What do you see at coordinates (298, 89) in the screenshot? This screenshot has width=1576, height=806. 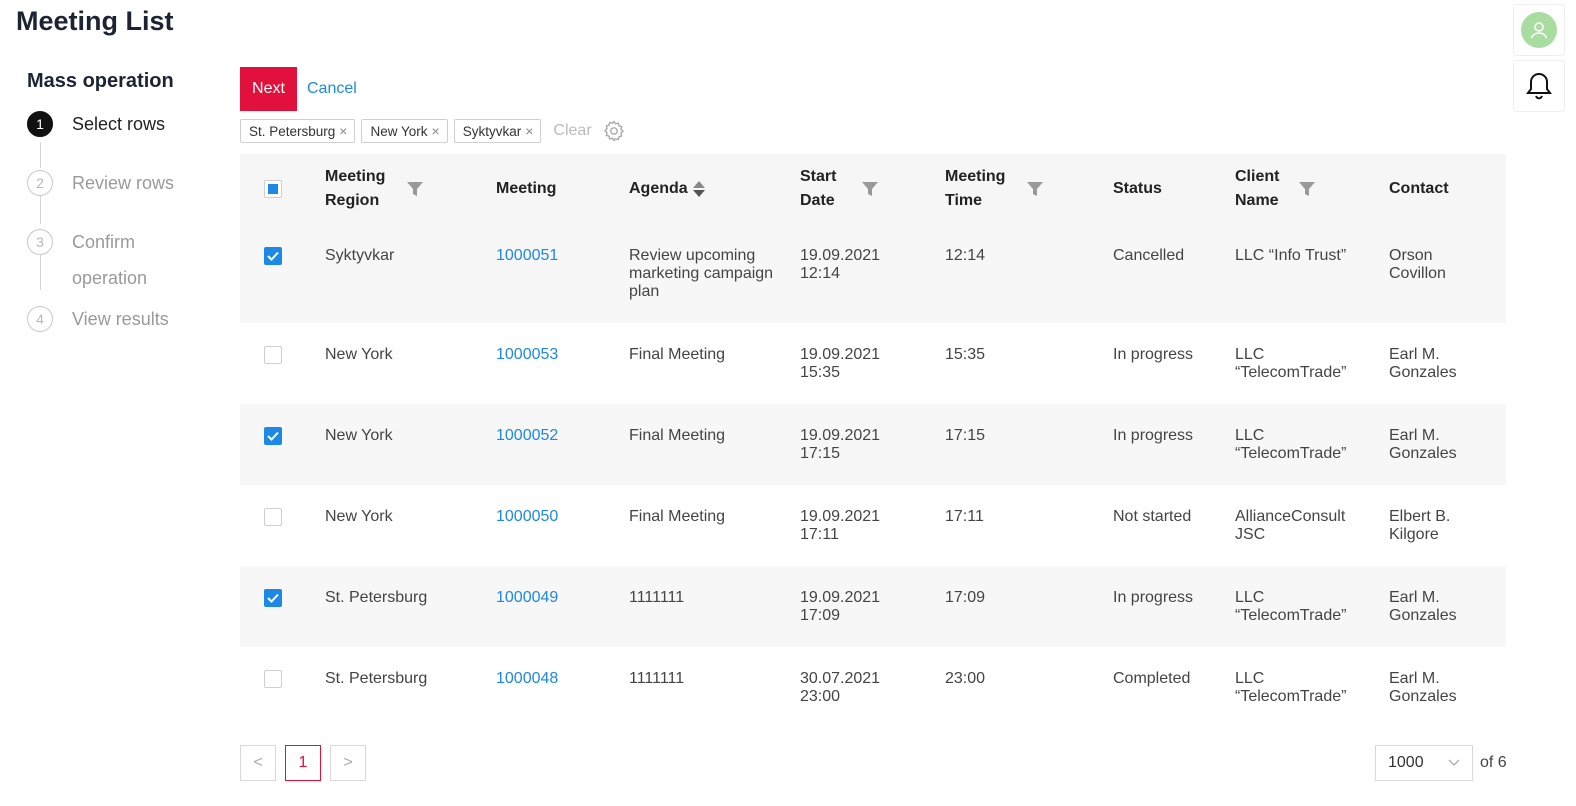 I see `toolbar: Next Cancel` at bounding box center [298, 89].